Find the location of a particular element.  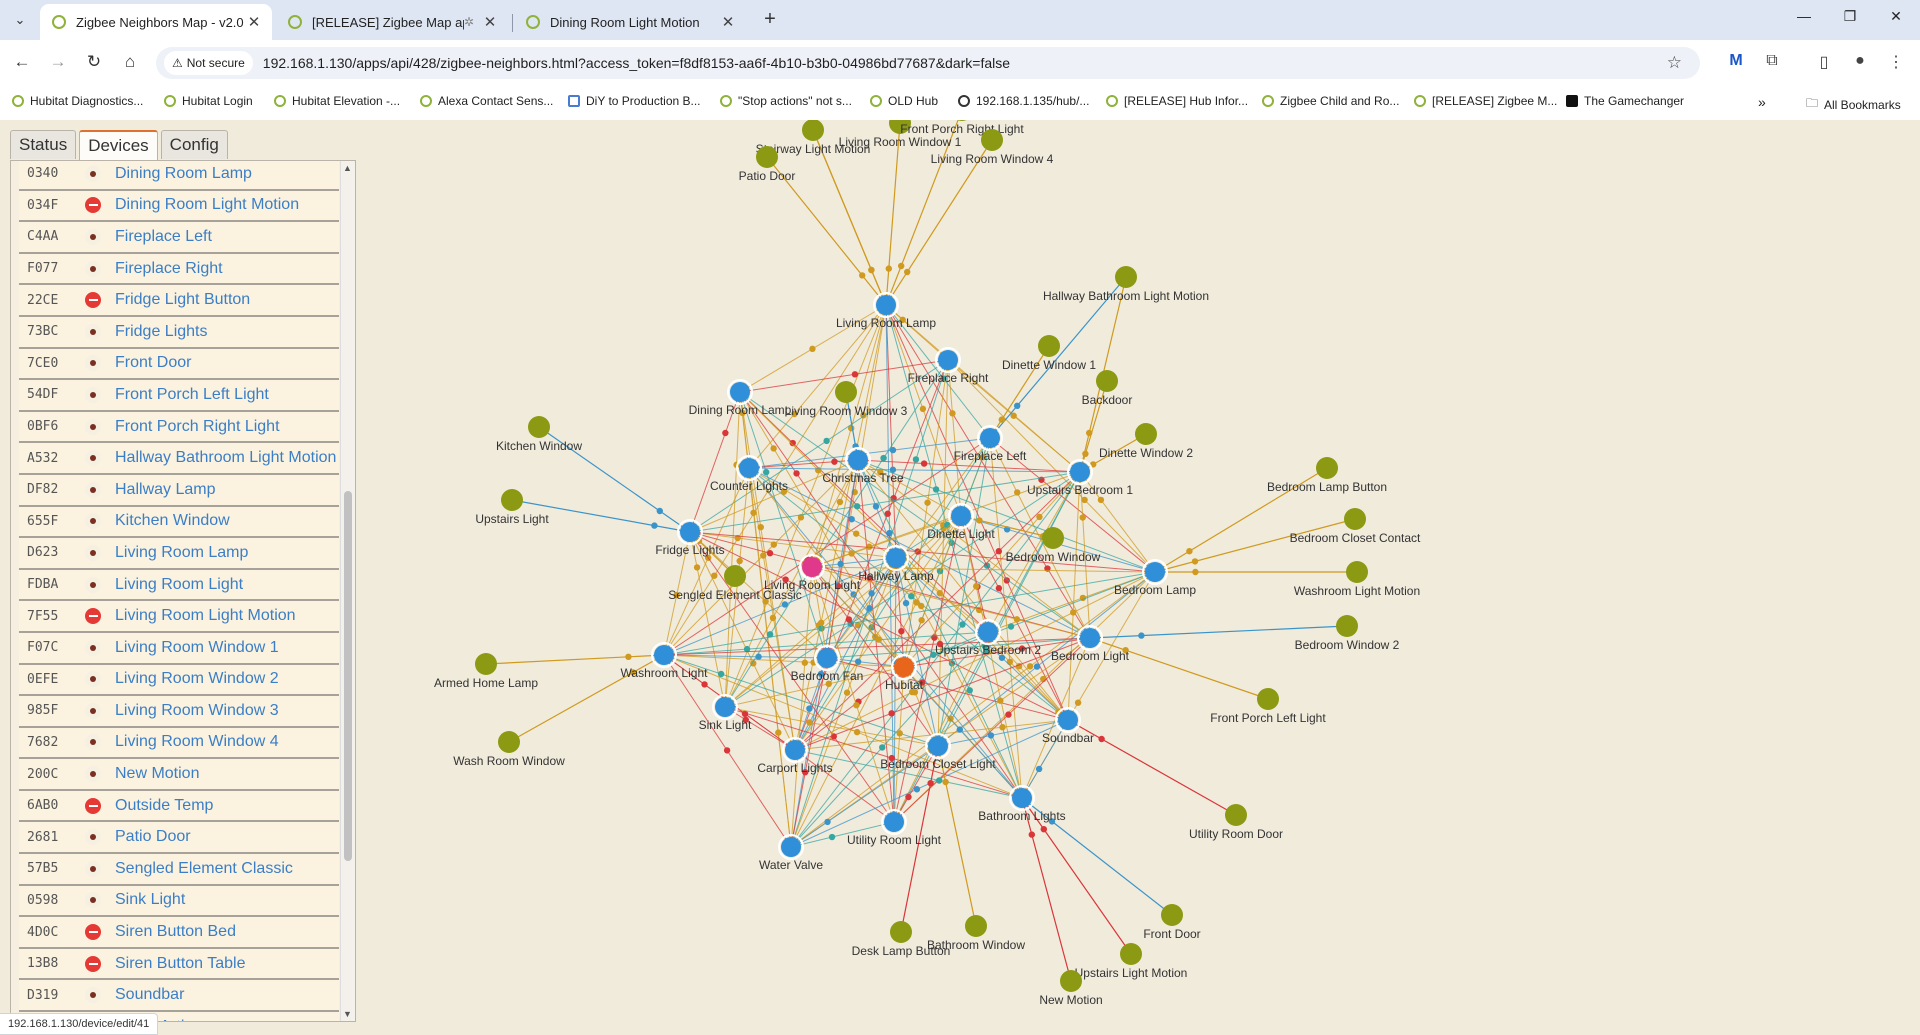

device-name-link: Living Room Window 1 is located at coordinates (197, 648).